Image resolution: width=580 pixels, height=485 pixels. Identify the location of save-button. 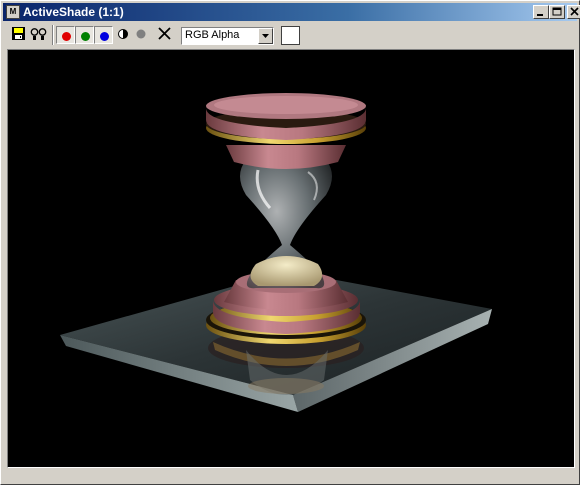
(19, 35).